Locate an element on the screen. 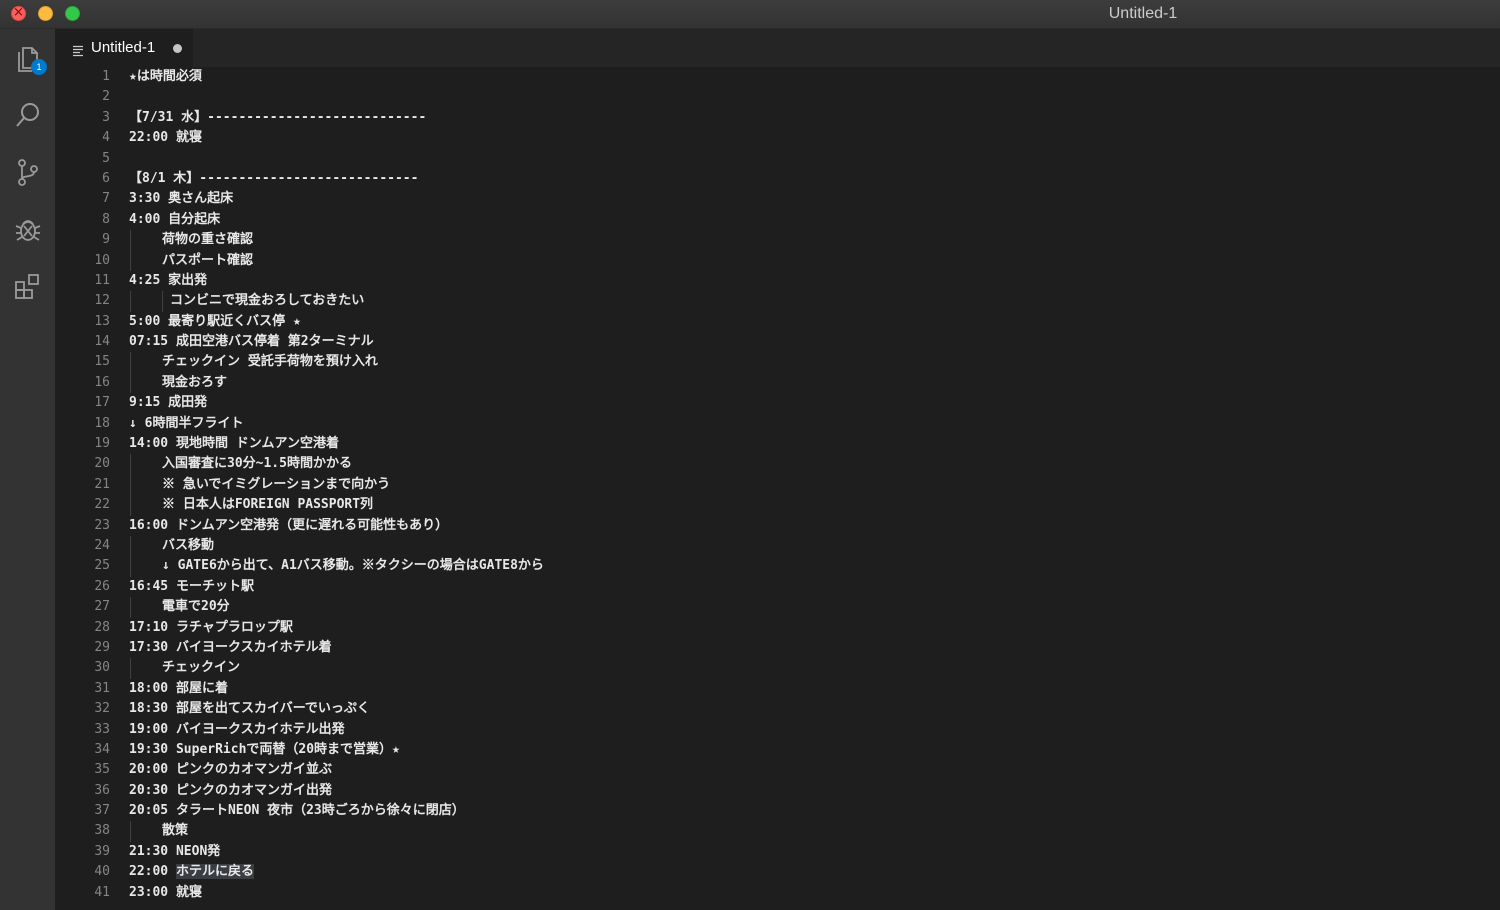 The width and height of the screenshot is (1500, 910). code-line-text: ↓ GATE6から出て、A1バス移動。※タクシーの場合はGATE8から is located at coordinates (353, 566).